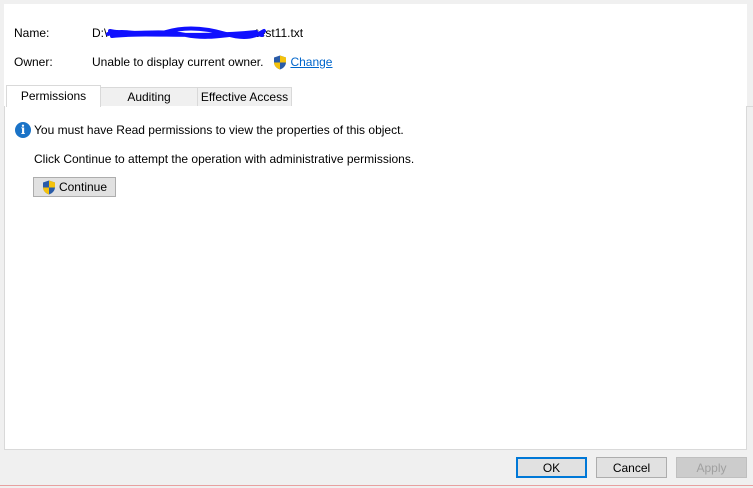  I want to click on tab-strip: Permissions Auditing Effective Access, so click(375, 96).